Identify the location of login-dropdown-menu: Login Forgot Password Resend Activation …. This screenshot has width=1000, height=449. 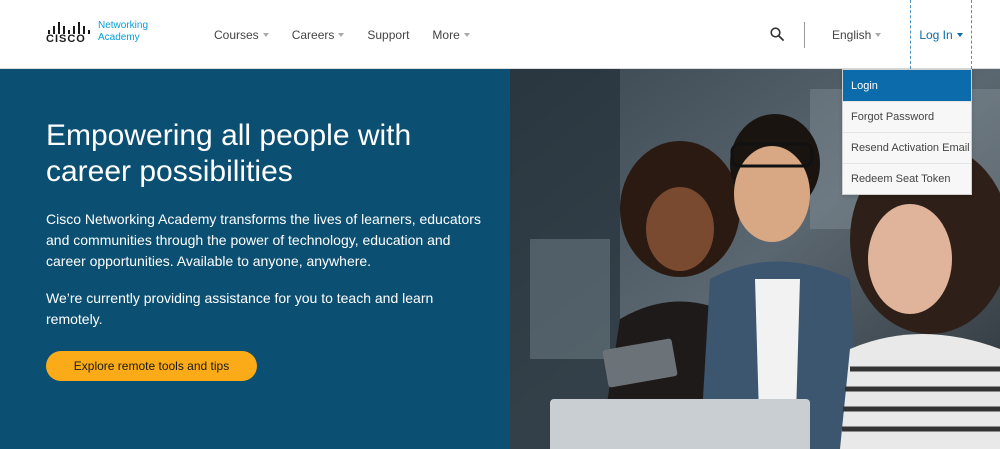
(907, 132).